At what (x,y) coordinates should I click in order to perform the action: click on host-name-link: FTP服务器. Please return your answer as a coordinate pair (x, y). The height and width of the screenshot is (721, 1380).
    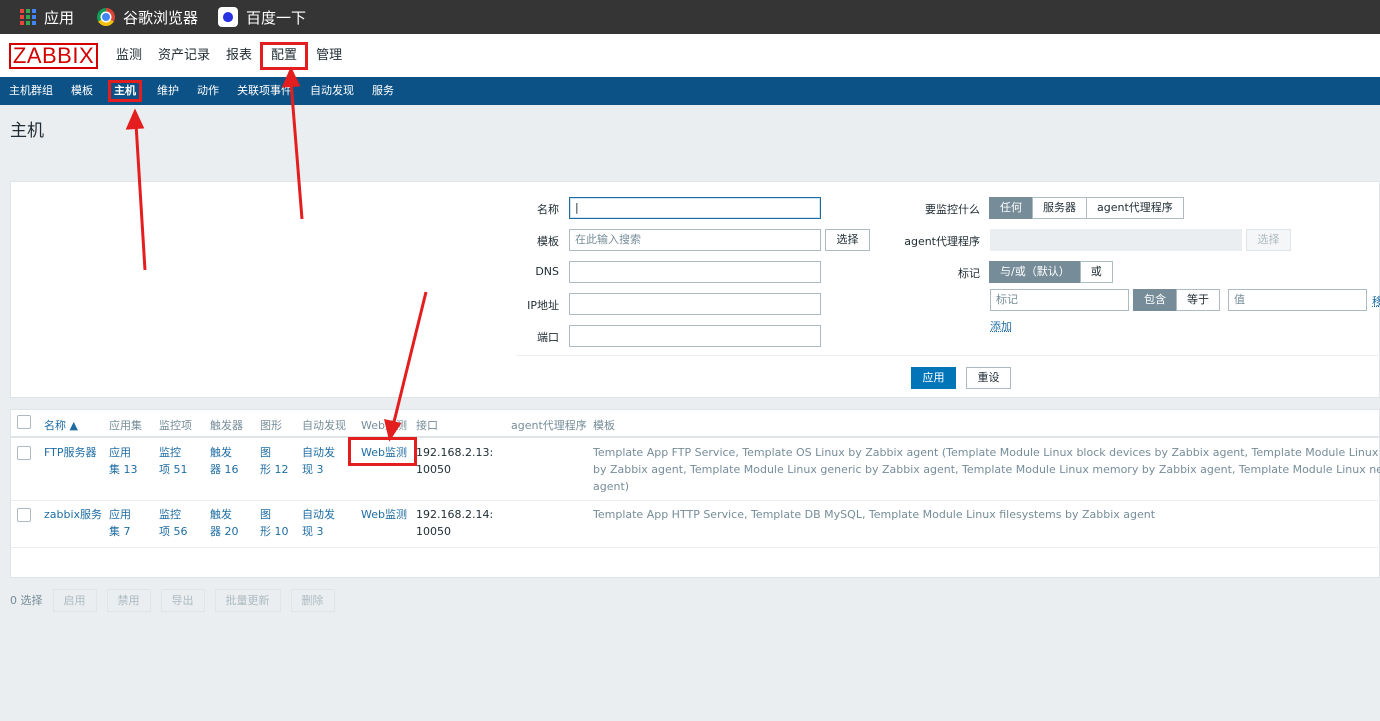
    Looking at the image, I should click on (70, 452).